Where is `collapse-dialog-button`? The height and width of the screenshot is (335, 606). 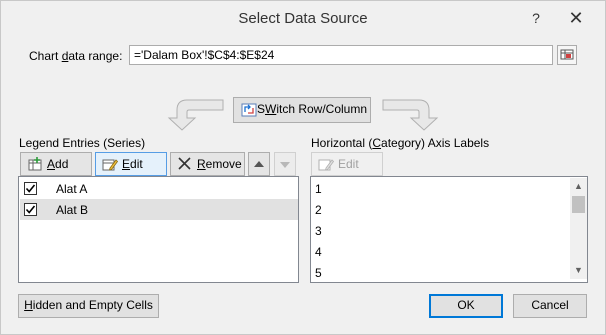
collapse-dialog-button is located at coordinates (567, 55).